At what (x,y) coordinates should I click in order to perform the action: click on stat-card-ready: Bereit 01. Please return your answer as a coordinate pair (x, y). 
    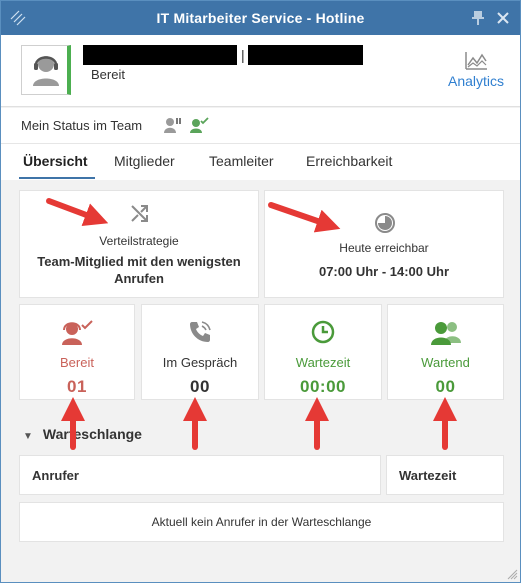
    Looking at the image, I should click on (77, 352).